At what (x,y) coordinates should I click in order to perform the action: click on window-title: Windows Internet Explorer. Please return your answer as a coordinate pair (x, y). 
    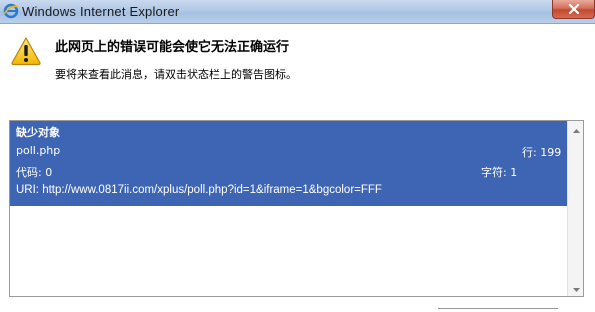
    Looking at the image, I should click on (101, 11).